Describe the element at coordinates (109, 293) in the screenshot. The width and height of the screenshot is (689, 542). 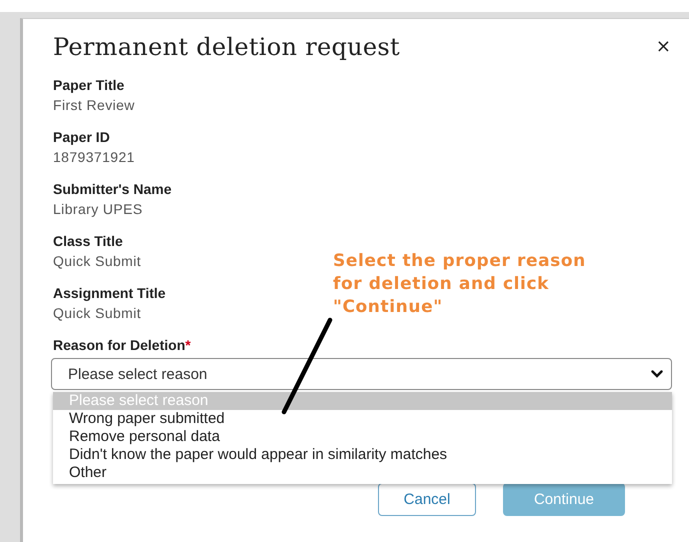
I see `field-label: Assignment Title` at that location.